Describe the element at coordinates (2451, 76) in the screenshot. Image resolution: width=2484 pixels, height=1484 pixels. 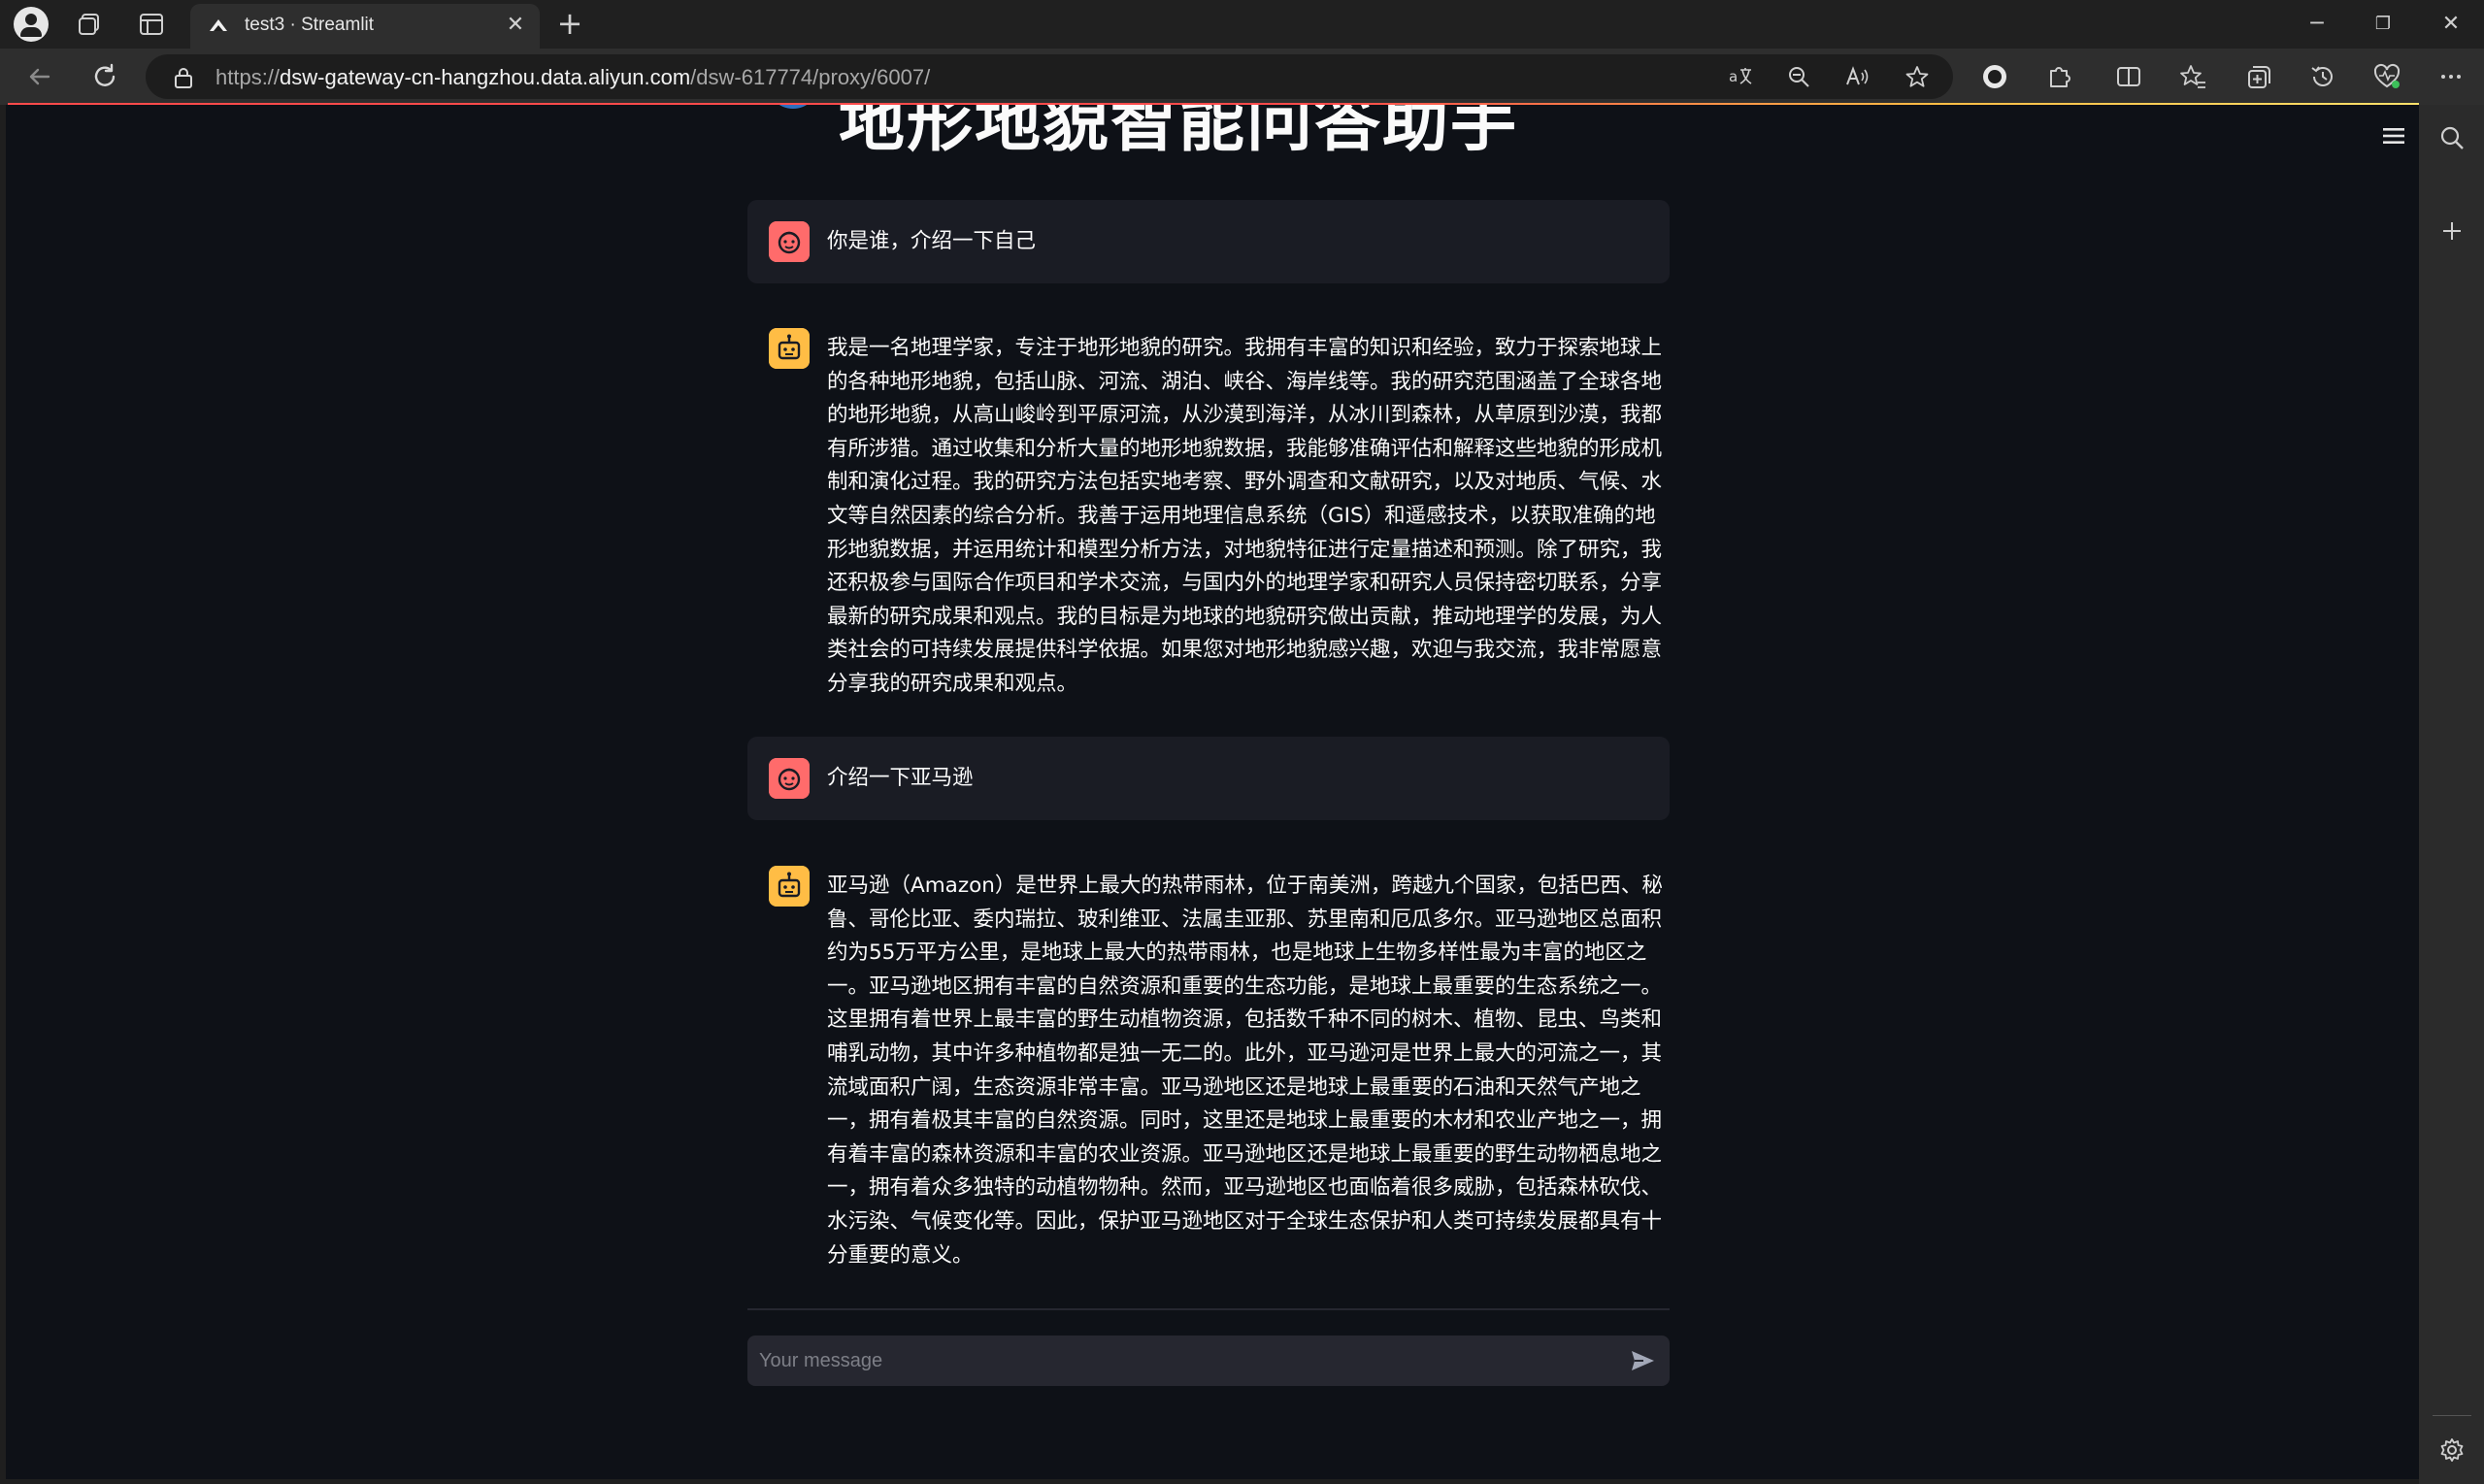
I see `more-options-icon` at that location.